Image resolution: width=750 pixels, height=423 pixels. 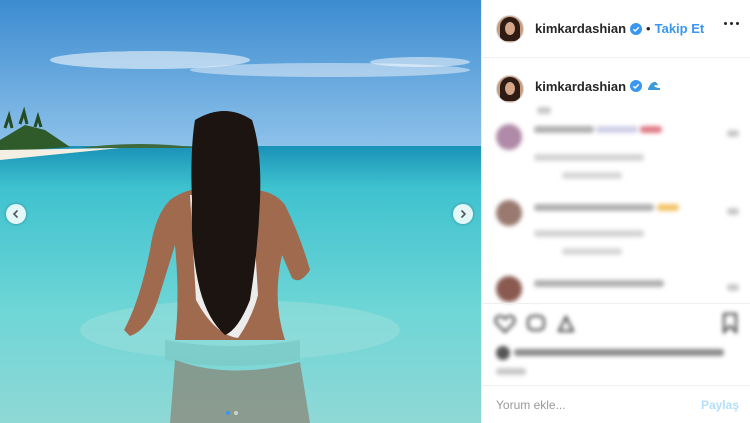 I want to click on actions-blurred, so click(x=616, y=345).